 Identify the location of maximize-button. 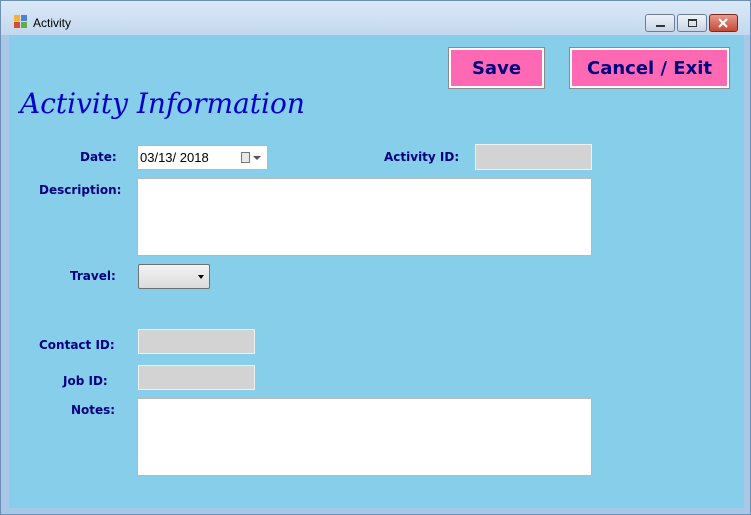
(692, 23).